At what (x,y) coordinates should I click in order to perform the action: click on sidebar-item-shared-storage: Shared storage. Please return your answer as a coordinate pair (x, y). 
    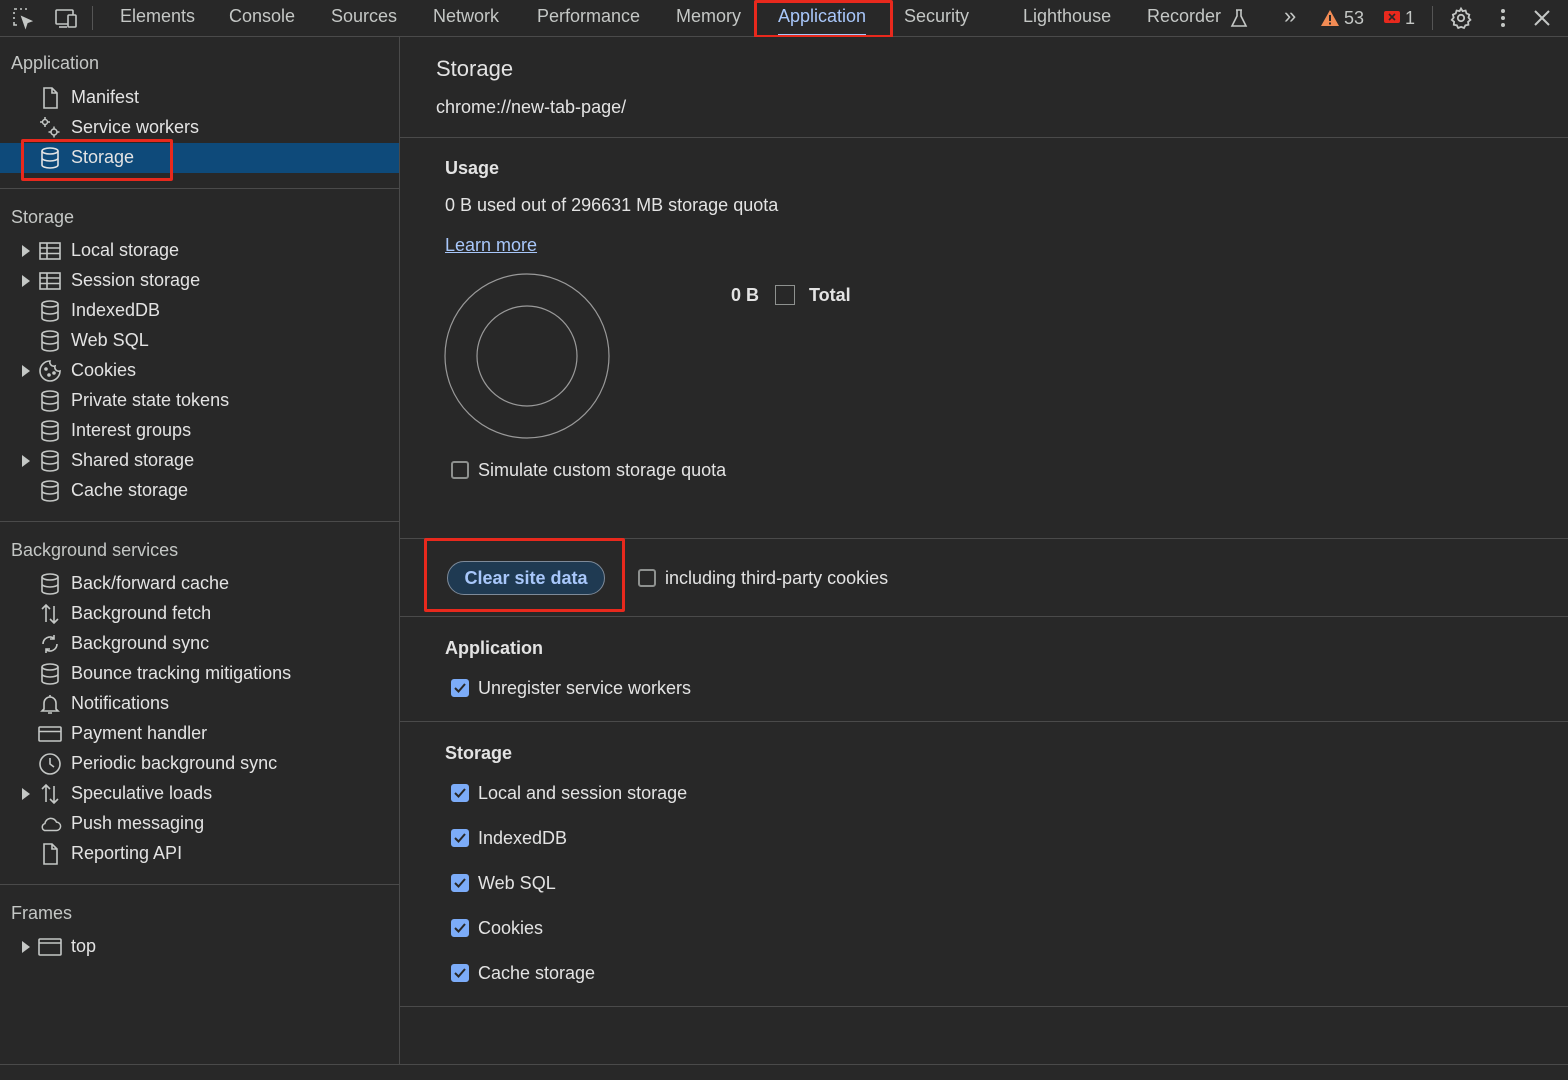
    Looking at the image, I should click on (199, 461).